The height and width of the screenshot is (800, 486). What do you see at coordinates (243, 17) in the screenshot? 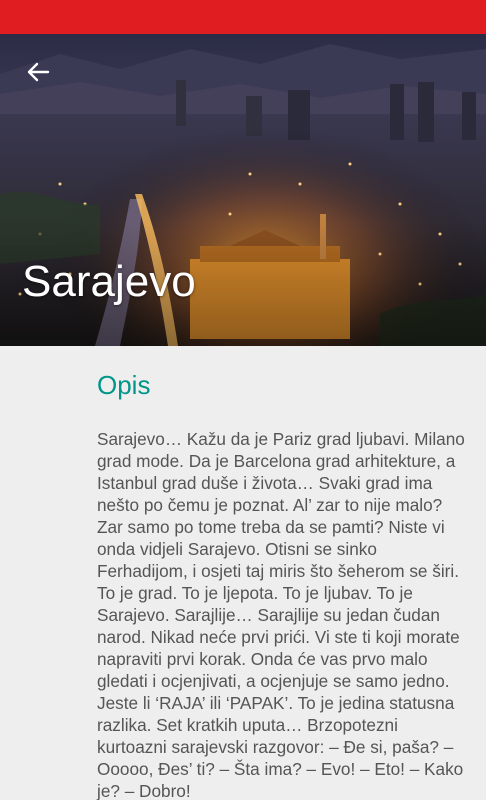
I see `status-bar` at bounding box center [243, 17].